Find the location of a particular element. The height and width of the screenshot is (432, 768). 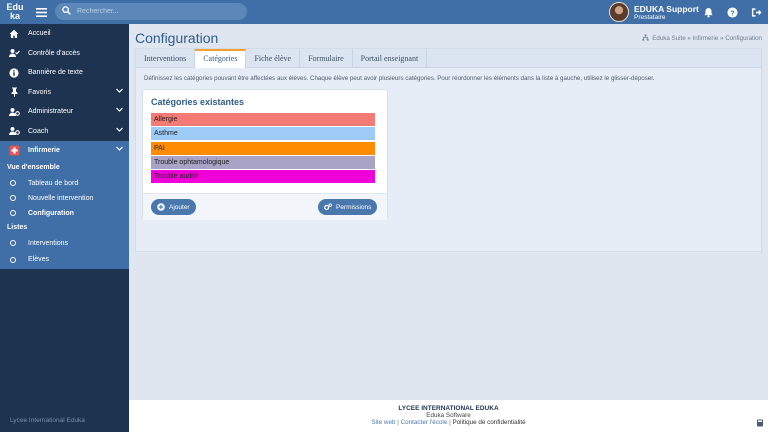

sidebar-item-label: Contrôle d'accès is located at coordinates (54, 53).